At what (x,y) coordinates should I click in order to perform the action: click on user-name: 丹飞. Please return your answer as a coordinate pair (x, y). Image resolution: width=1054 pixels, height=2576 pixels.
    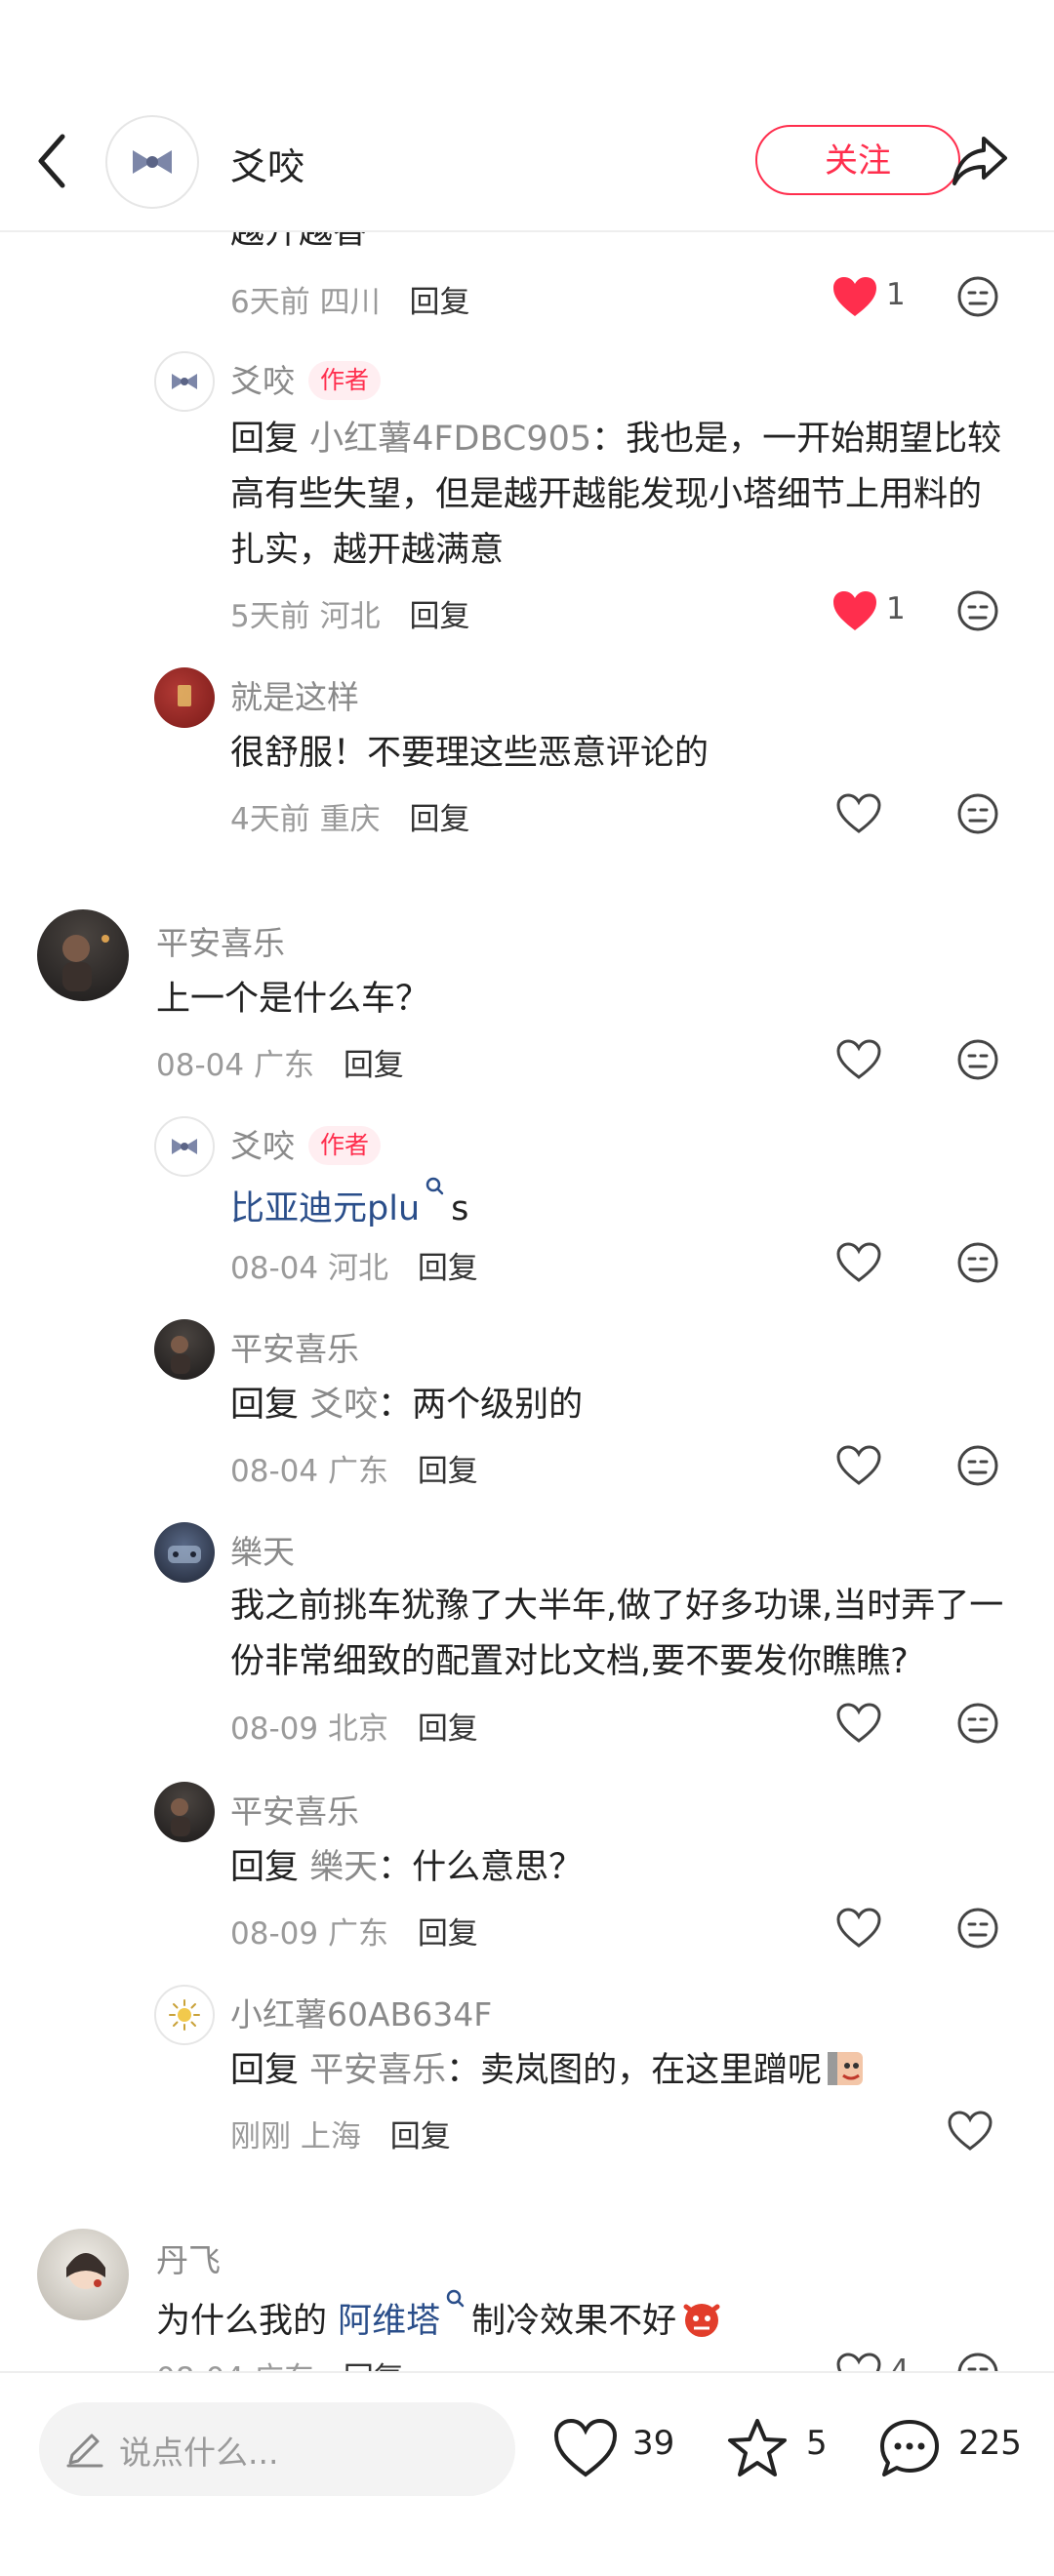
    Looking at the image, I should click on (189, 2257).